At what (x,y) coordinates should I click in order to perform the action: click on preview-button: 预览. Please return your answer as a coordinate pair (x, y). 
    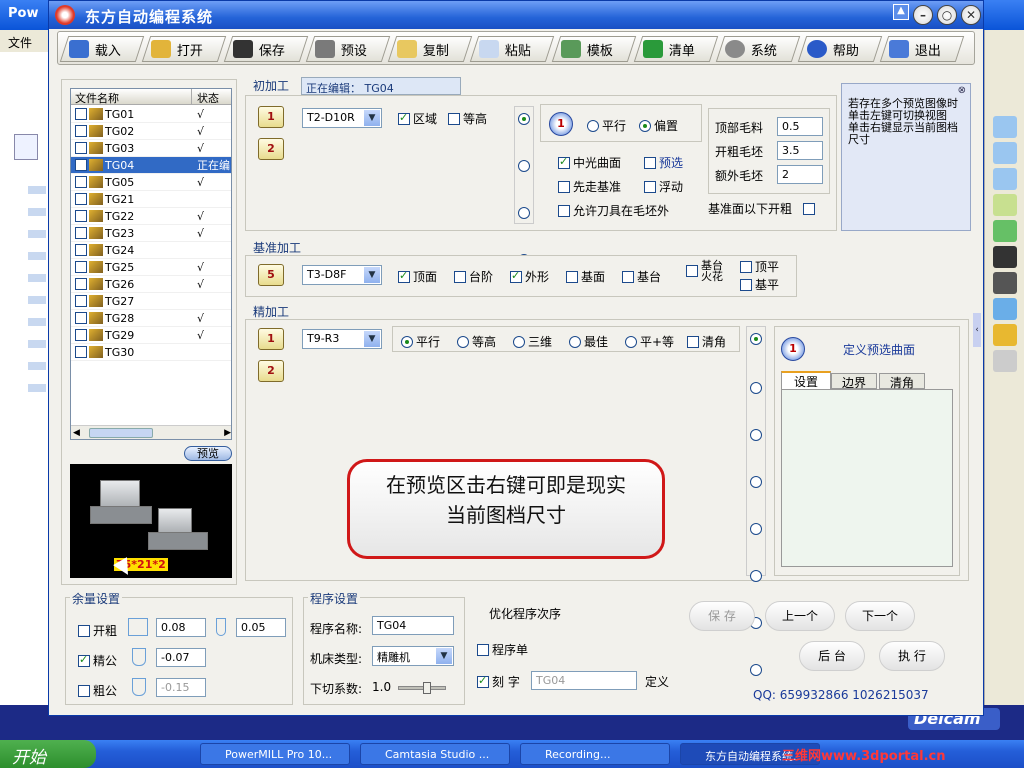
    Looking at the image, I should click on (208, 453).